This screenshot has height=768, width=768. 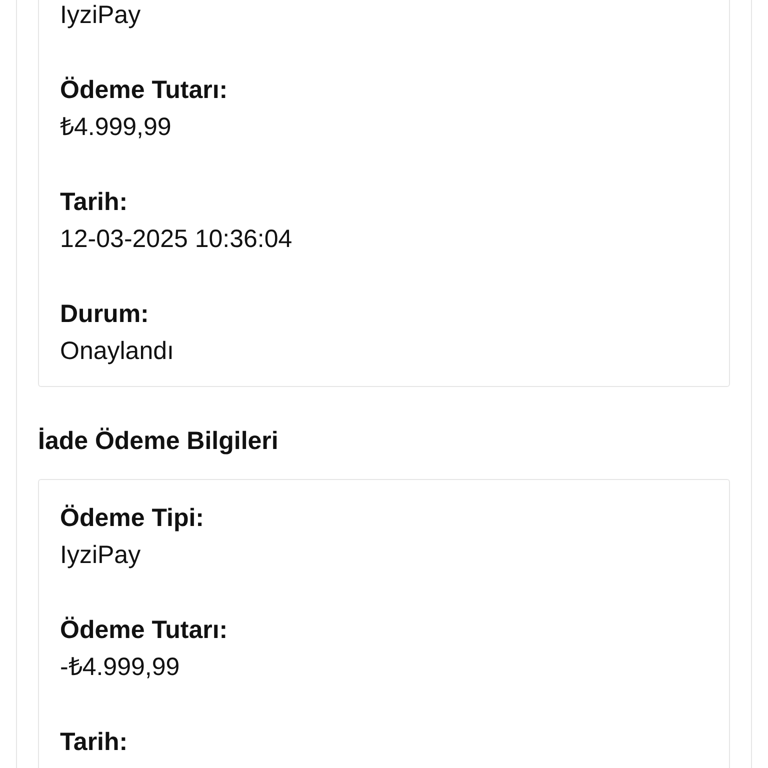 What do you see at coordinates (177, 239) in the screenshot?
I see `field-value: 12-03-2025 10:36:04` at bounding box center [177, 239].